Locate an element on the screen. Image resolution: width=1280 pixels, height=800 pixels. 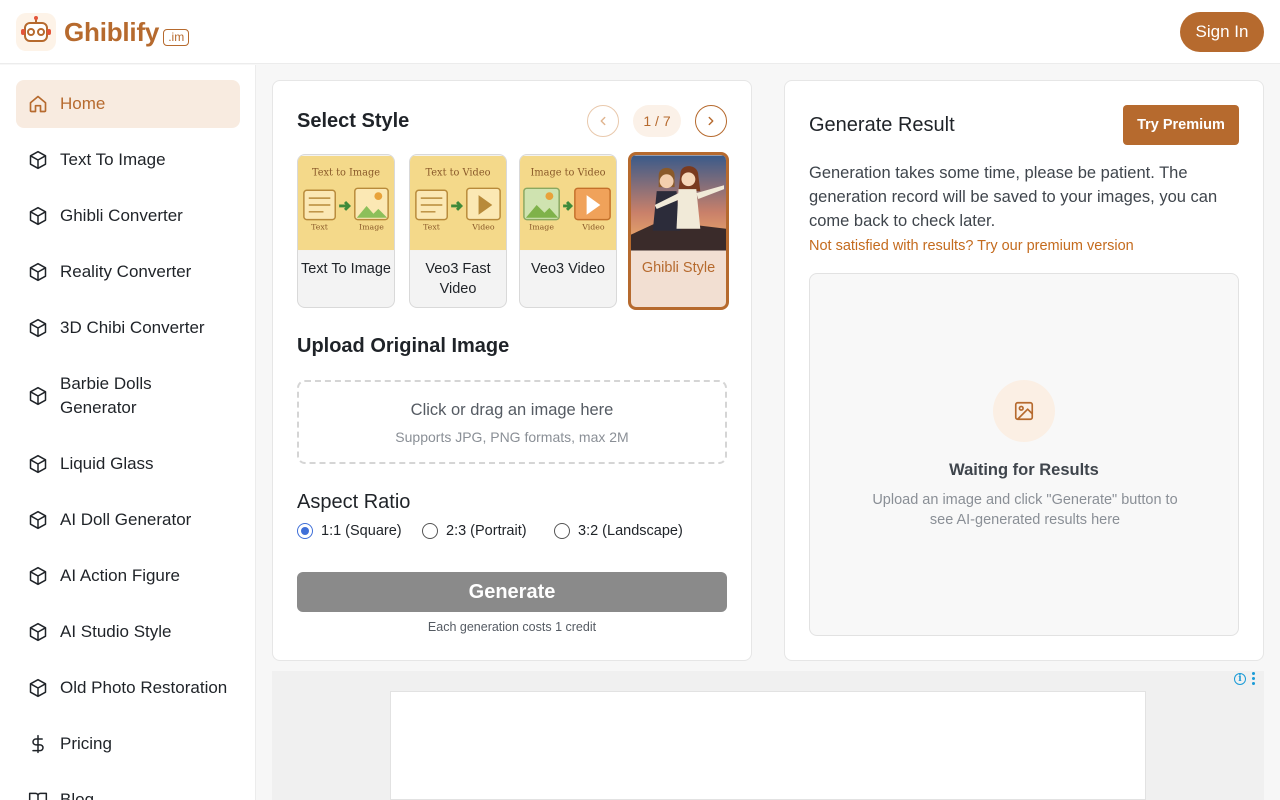
sidebar-item-old-photo-restoration: Old Photo Restoration is located at coordinates (128, 688).